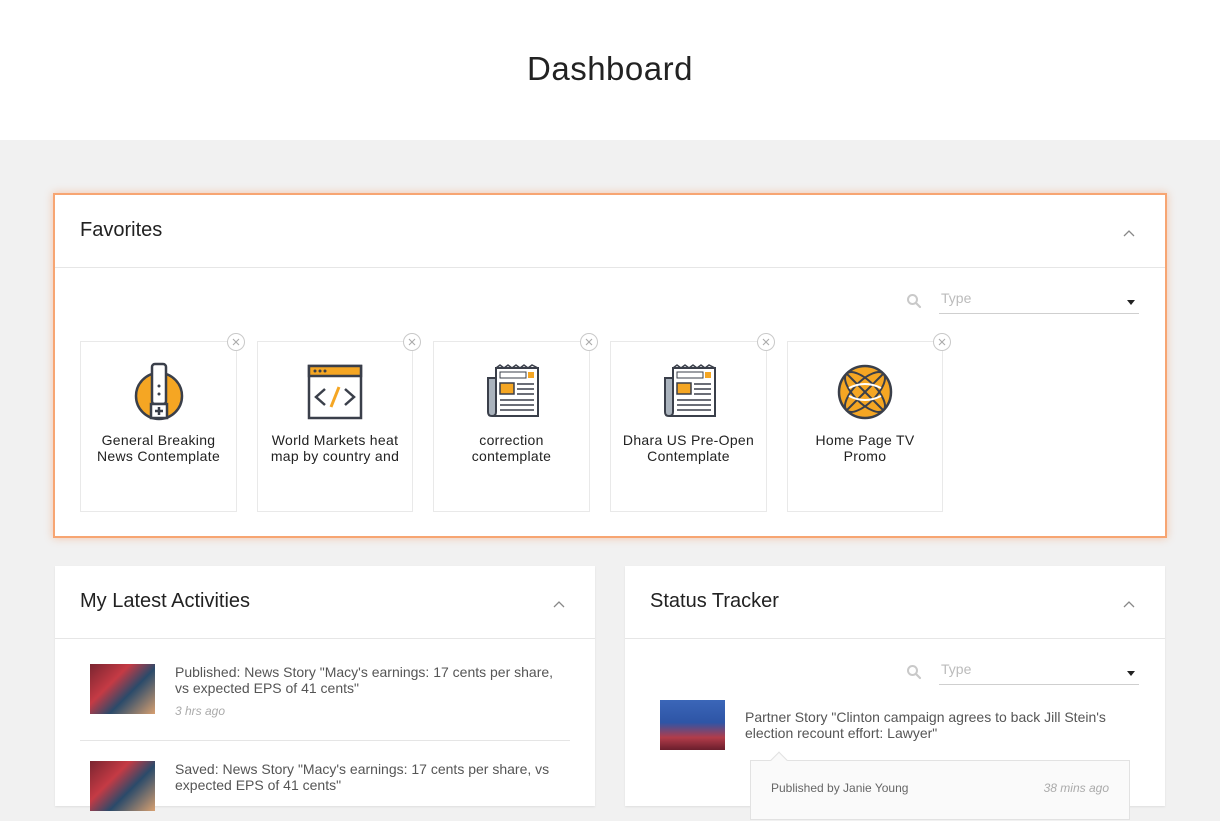  What do you see at coordinates (158, 456) in the screenshot?
I see `favorite-name: General Breaking News Contemplate` at bounding box center [158, 456].